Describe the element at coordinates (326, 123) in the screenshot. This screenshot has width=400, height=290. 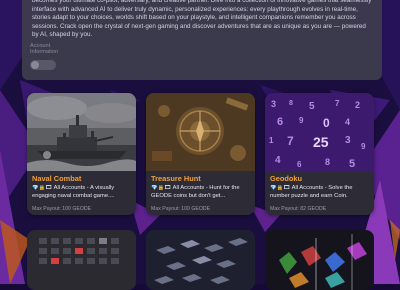
I see `svg-text: 0` at that location.